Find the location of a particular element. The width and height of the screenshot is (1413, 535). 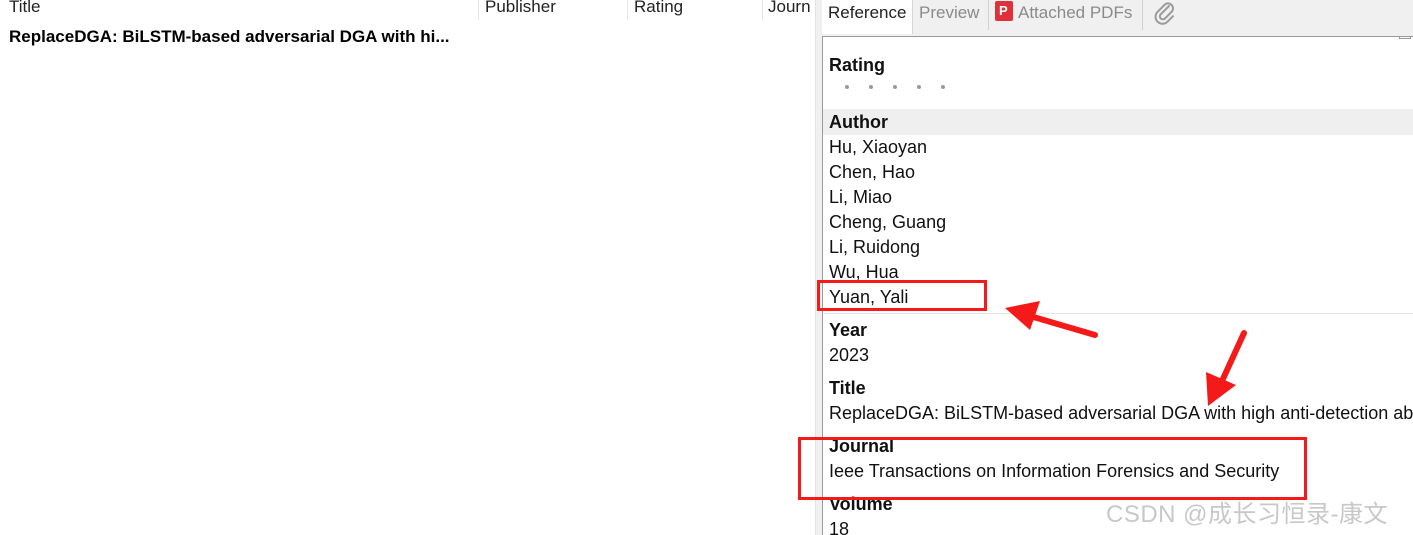

detail-tabbar: Reference Preview Attached PDFs is located at coordinates (1117, 17).